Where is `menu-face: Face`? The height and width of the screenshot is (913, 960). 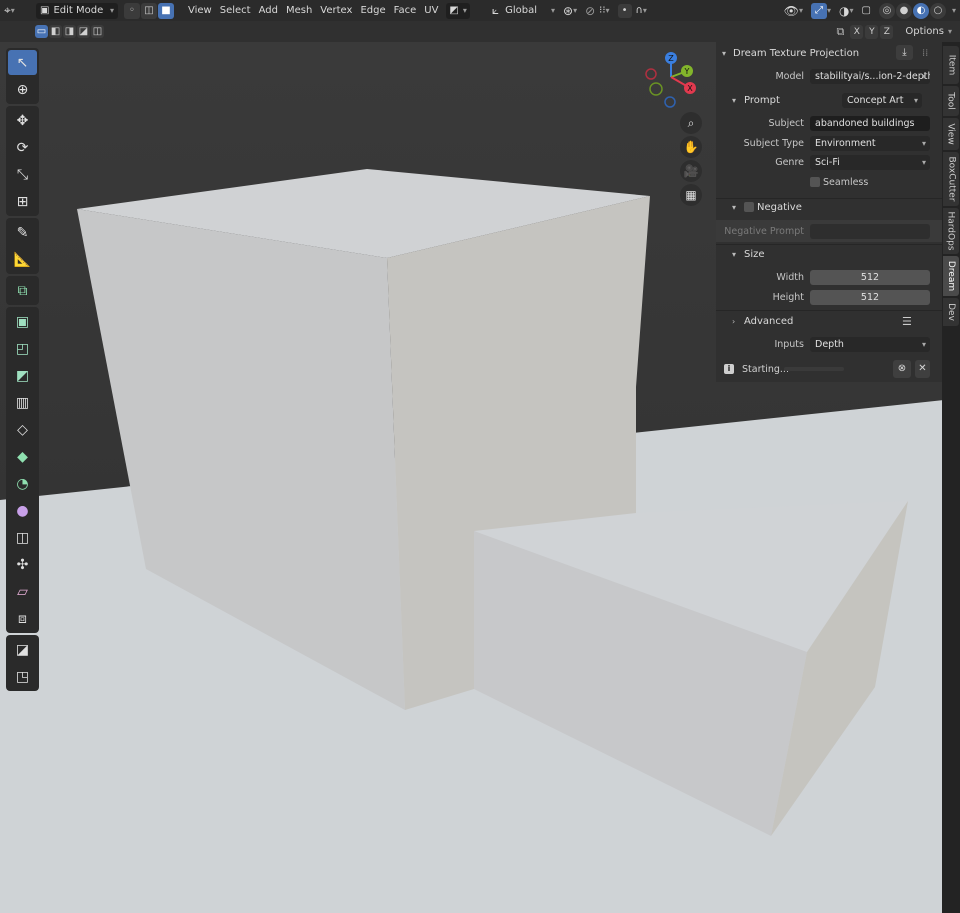
menu-face: Face is located at coordinates (405, 10).